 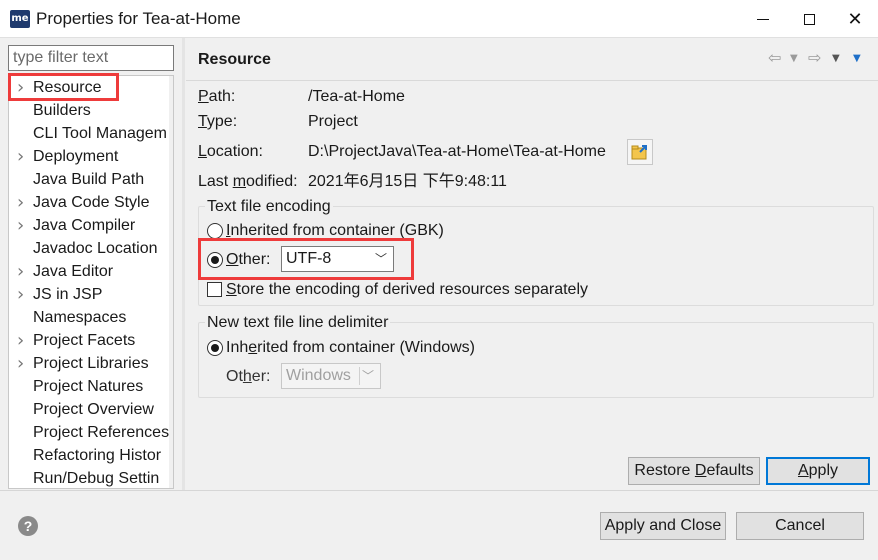 I want to click on tree-item-refactoring-histor: Refactoring Histor, so click(x=91, y=455).